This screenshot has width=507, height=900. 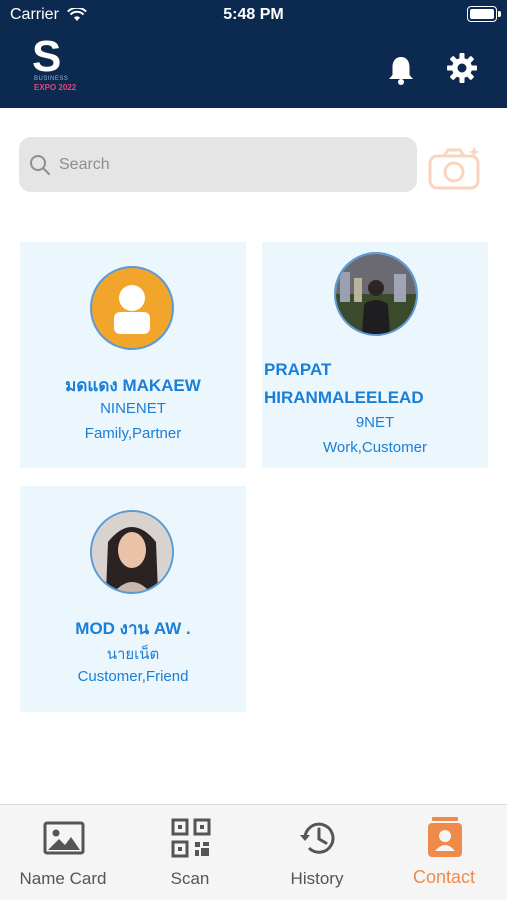 I want to click on qr-code-icon, so click(x=191, y=838).